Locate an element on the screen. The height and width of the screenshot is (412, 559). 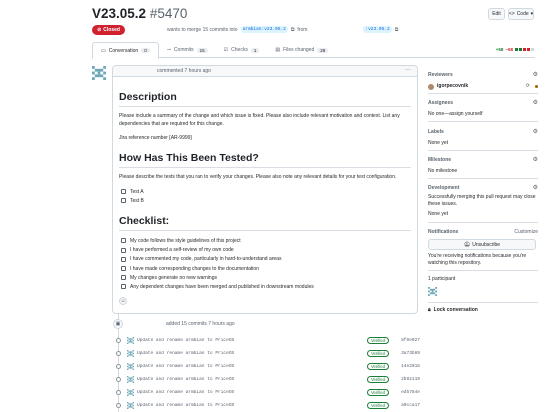
milestone-value: No milestone is located at coordinates (443, 171).